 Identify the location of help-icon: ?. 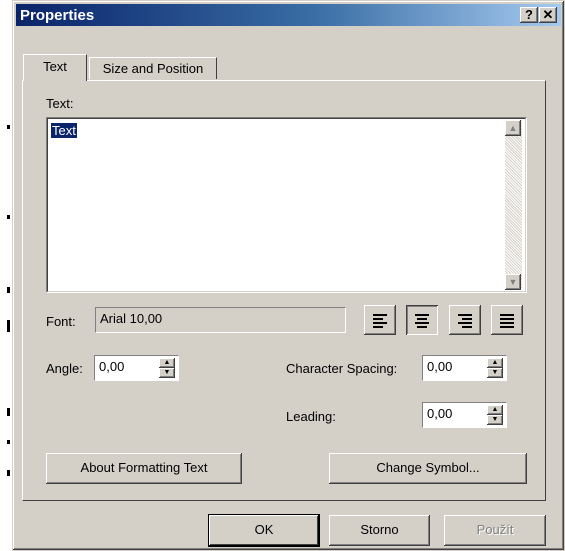
(529, 14).